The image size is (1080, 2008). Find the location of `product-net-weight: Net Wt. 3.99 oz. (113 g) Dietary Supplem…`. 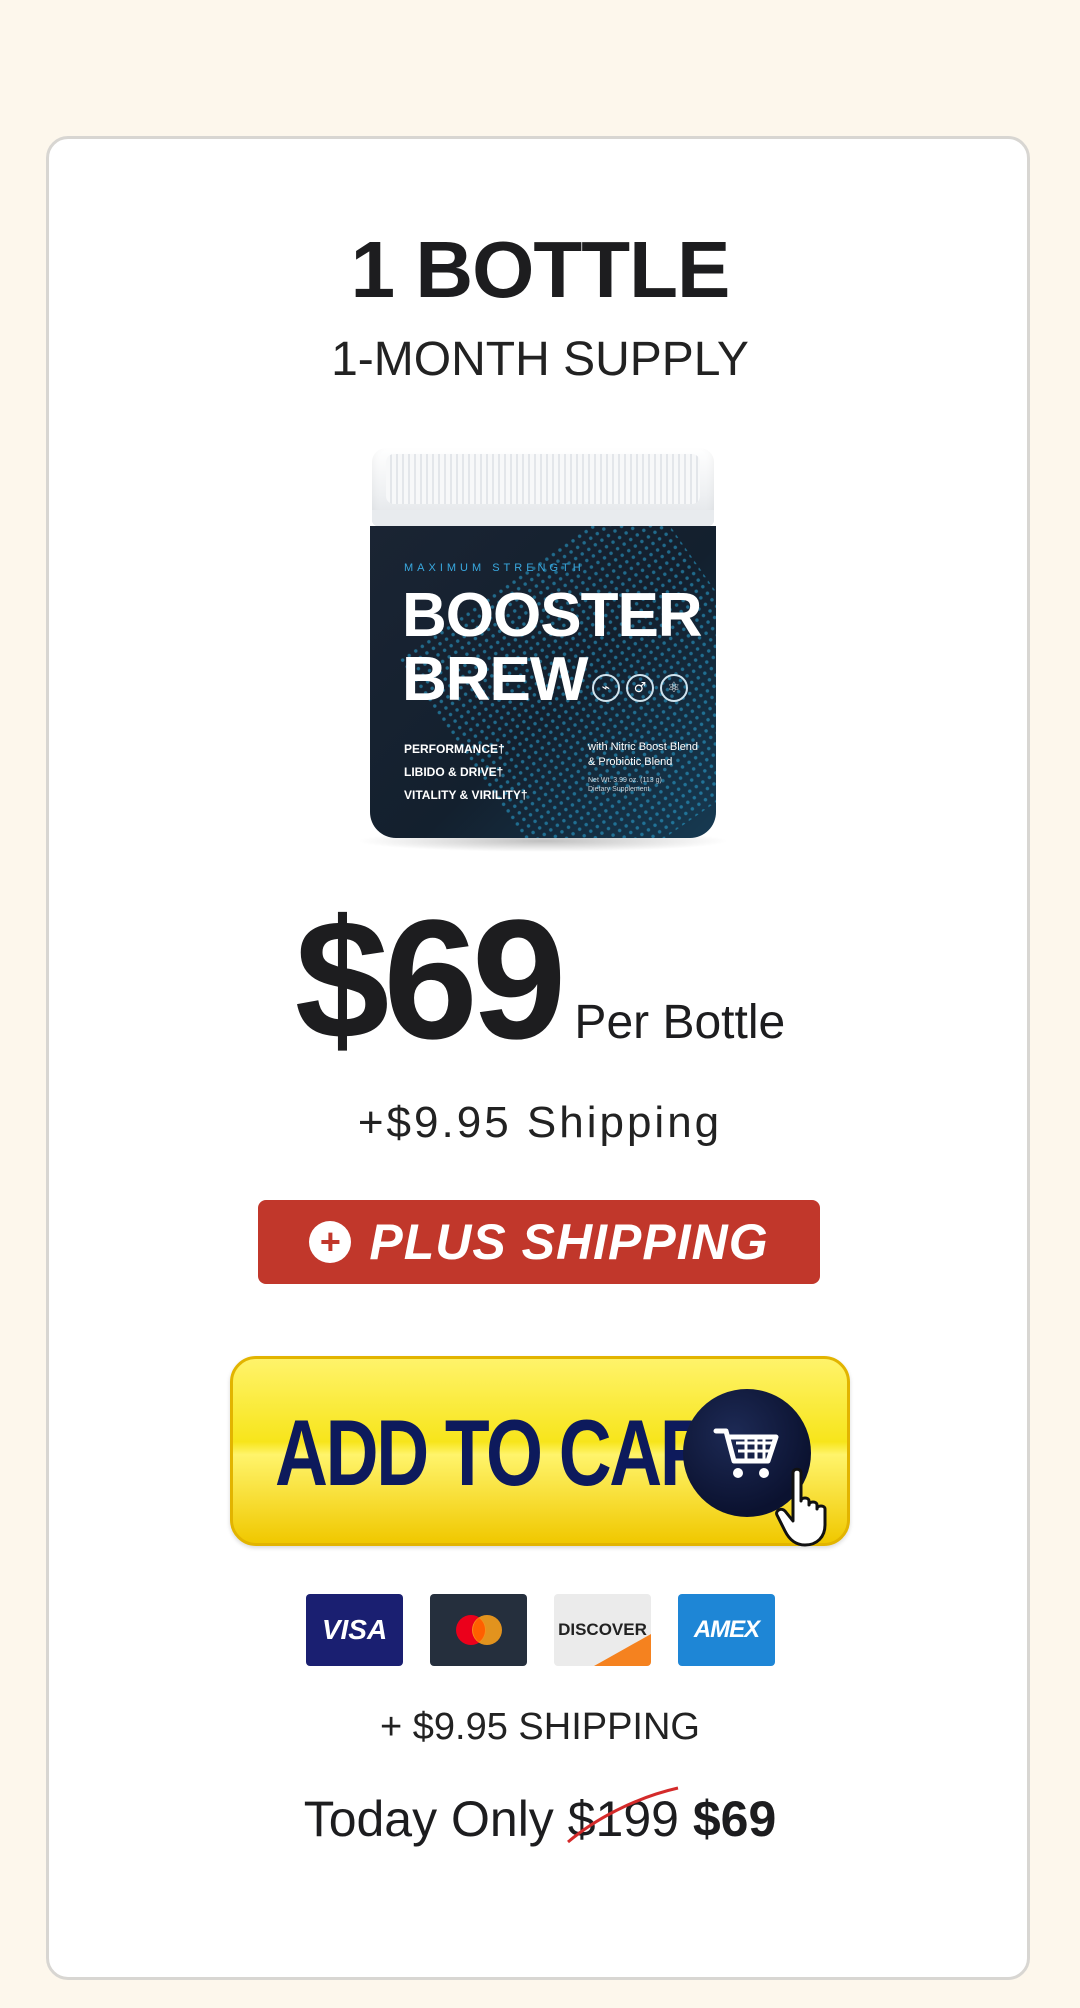

product-net-weight: Net Wt. 3.99 oz. (113 g) Dietary Supplem… is located at coordinates (625, 785).